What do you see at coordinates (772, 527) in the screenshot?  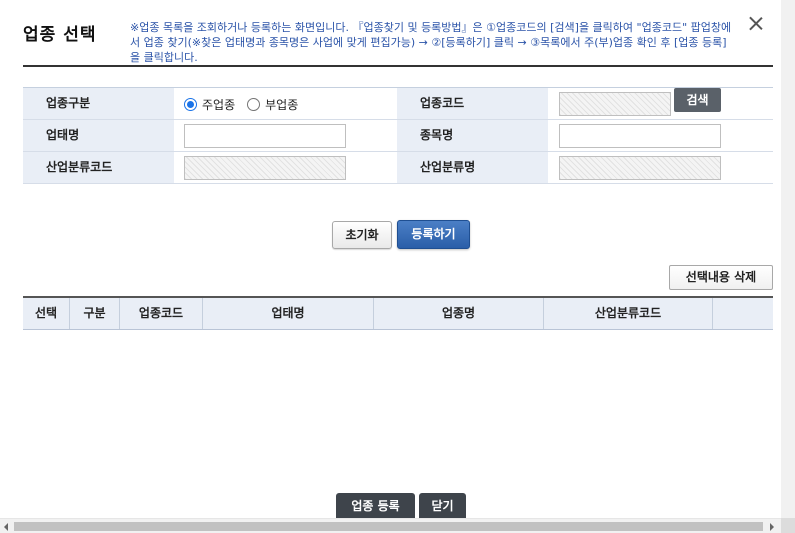 I see `scroll-right-arrow-icon` at bounding box center [772, 527].